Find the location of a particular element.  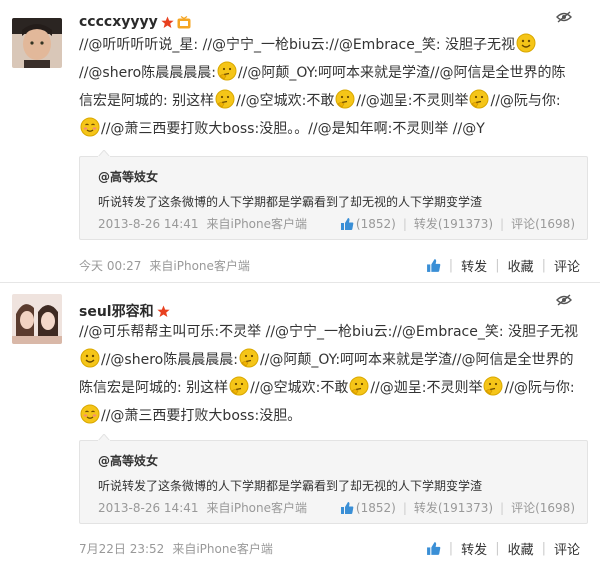

content-line: 陈信宏是阿城的: 别这样 //@空城欢:不敢 //@迦呈:不灵则举 //@阮与你: is located at coordinates (329, 388).